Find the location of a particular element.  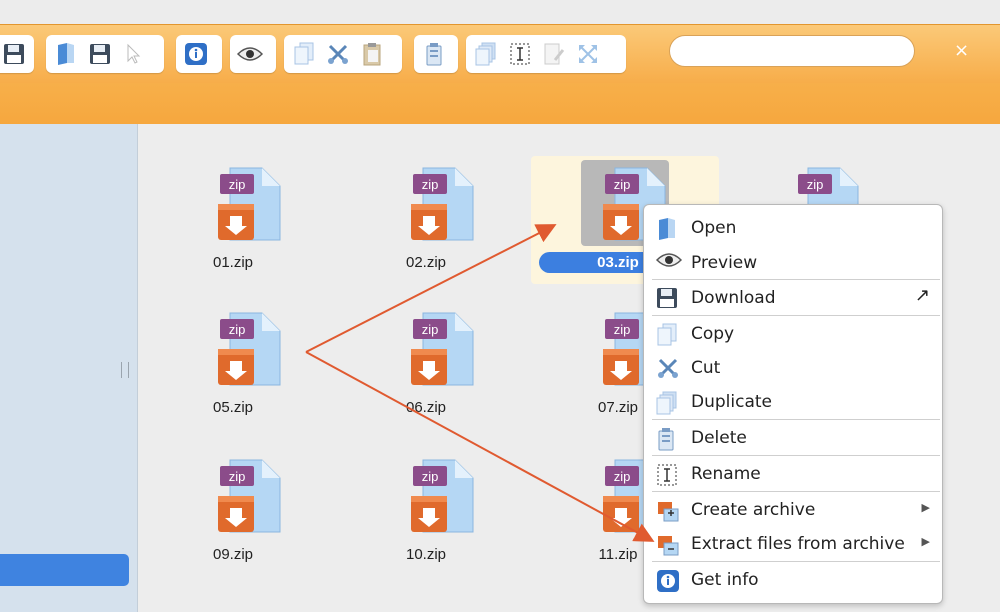

toolbar-group-preview is located at coordinates (253, 54).